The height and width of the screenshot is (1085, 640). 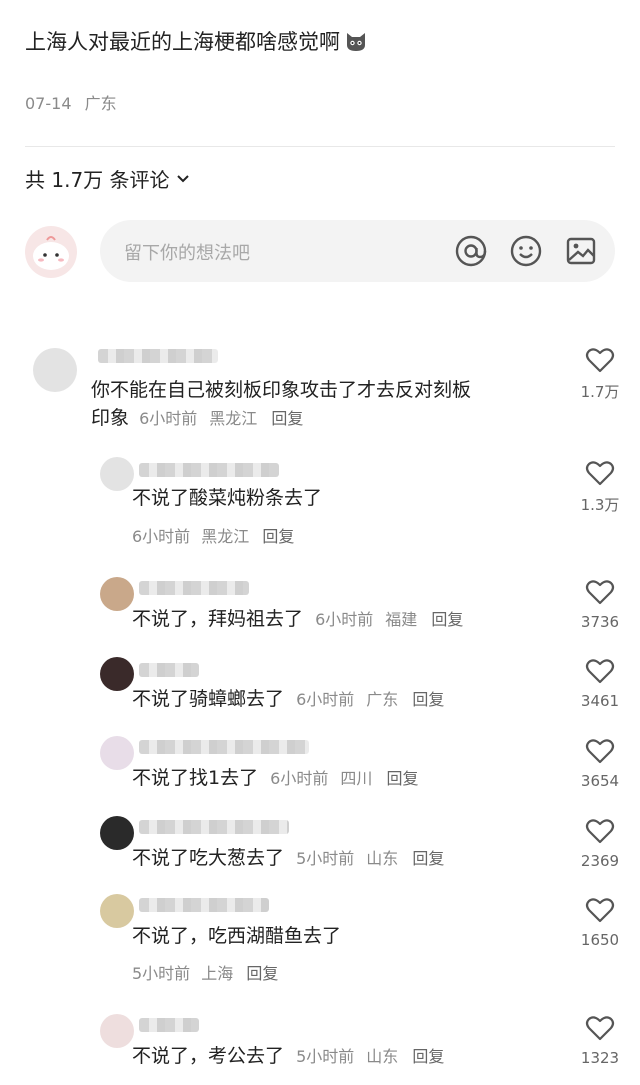 What do you see at coordinates (281, 390) in the screenshot?
I see `comment-text-line: 你不能在自己被刻板印象攻击了才去反对刻板` at bounding box center [281, 390].